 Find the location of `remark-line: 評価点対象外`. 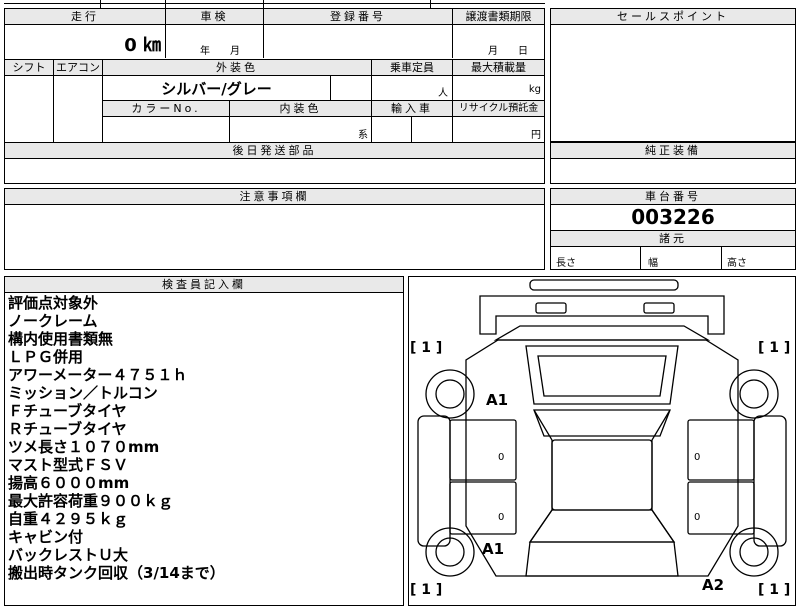

remark-line: 評価点対象外 is located at coordinates (53, 303).